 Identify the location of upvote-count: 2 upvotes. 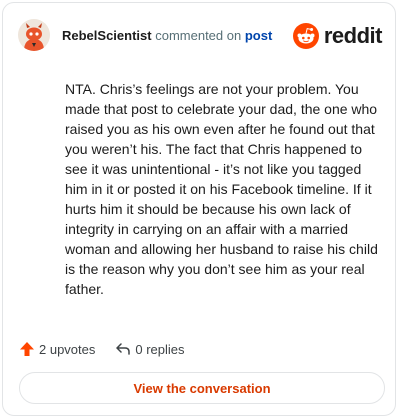
(67, 349).